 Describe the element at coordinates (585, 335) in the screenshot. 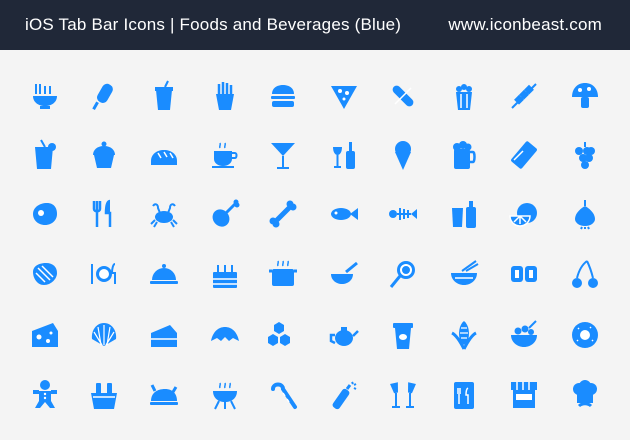

I see `donut-icon` at that location.